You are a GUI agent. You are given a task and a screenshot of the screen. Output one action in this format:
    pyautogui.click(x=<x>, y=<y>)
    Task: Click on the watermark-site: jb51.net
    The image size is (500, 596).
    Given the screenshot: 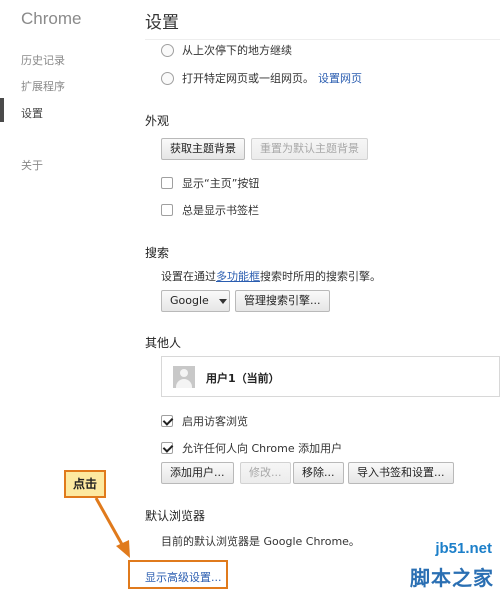 What is the action you would take?
    pyautogui.click(x=463, y=548)
    